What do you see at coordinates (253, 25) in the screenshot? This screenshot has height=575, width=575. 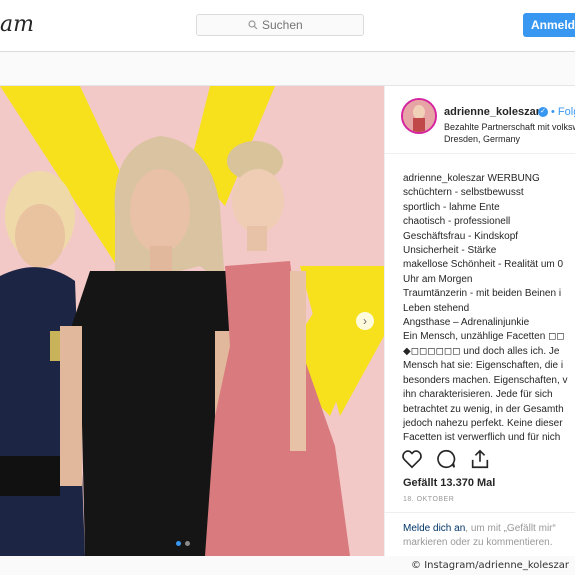 I see `search-icon` at bounding box center [253, 25].